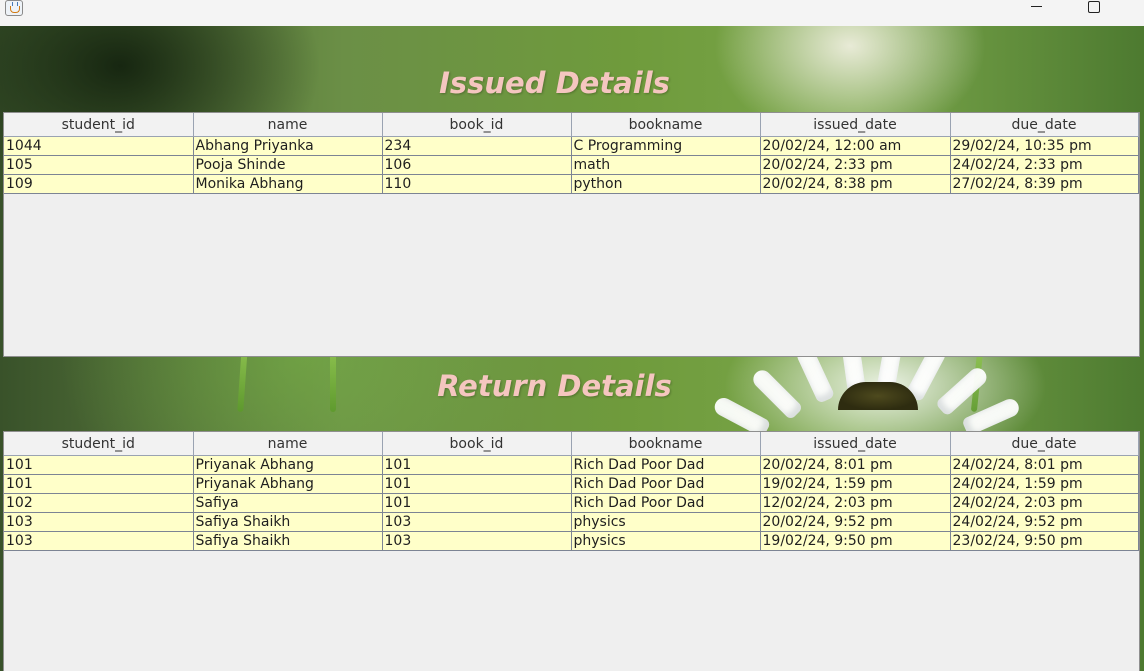  Describe the element at coordinates (476, 165) in the screenshot. I see `cell-book-id: 106` at that location.